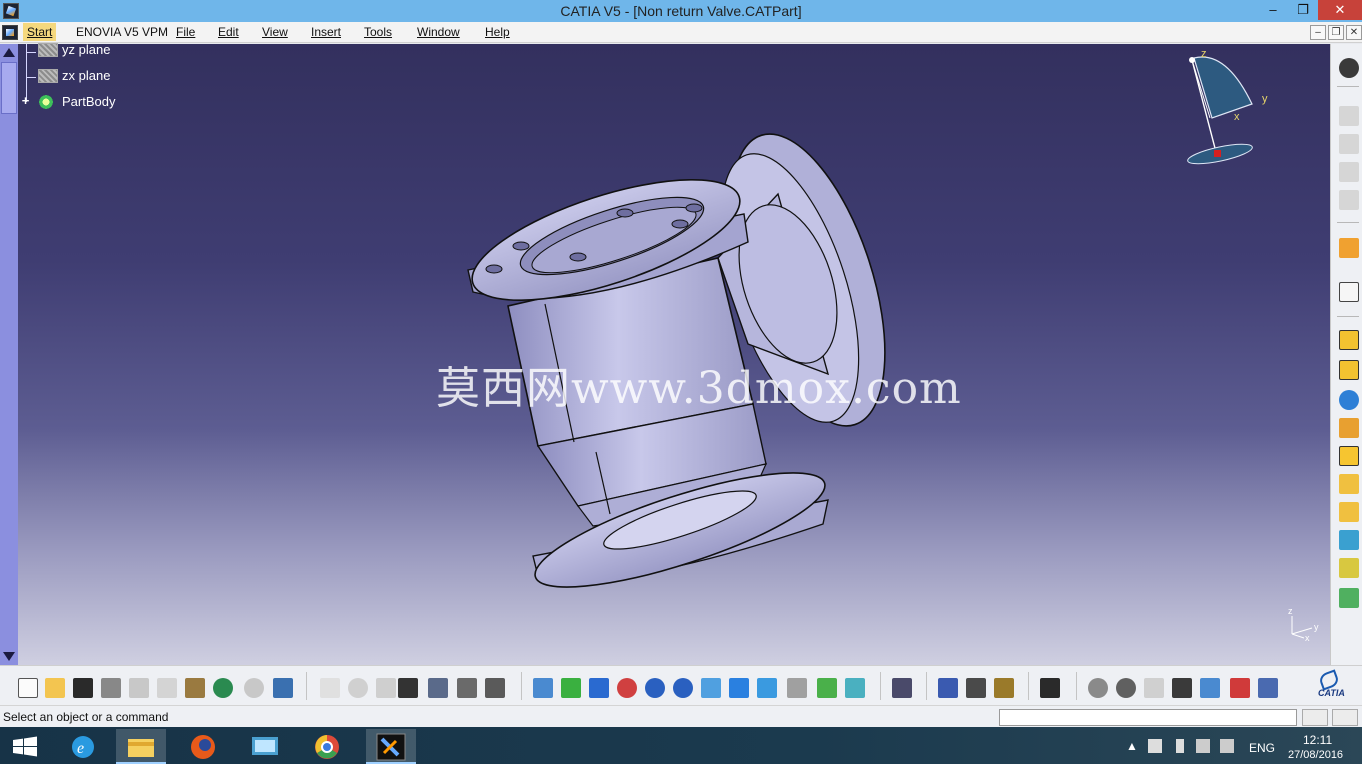  Describe the element at coordinates (327, 746) in the screenshot. I see `chrome-icon` at that location.